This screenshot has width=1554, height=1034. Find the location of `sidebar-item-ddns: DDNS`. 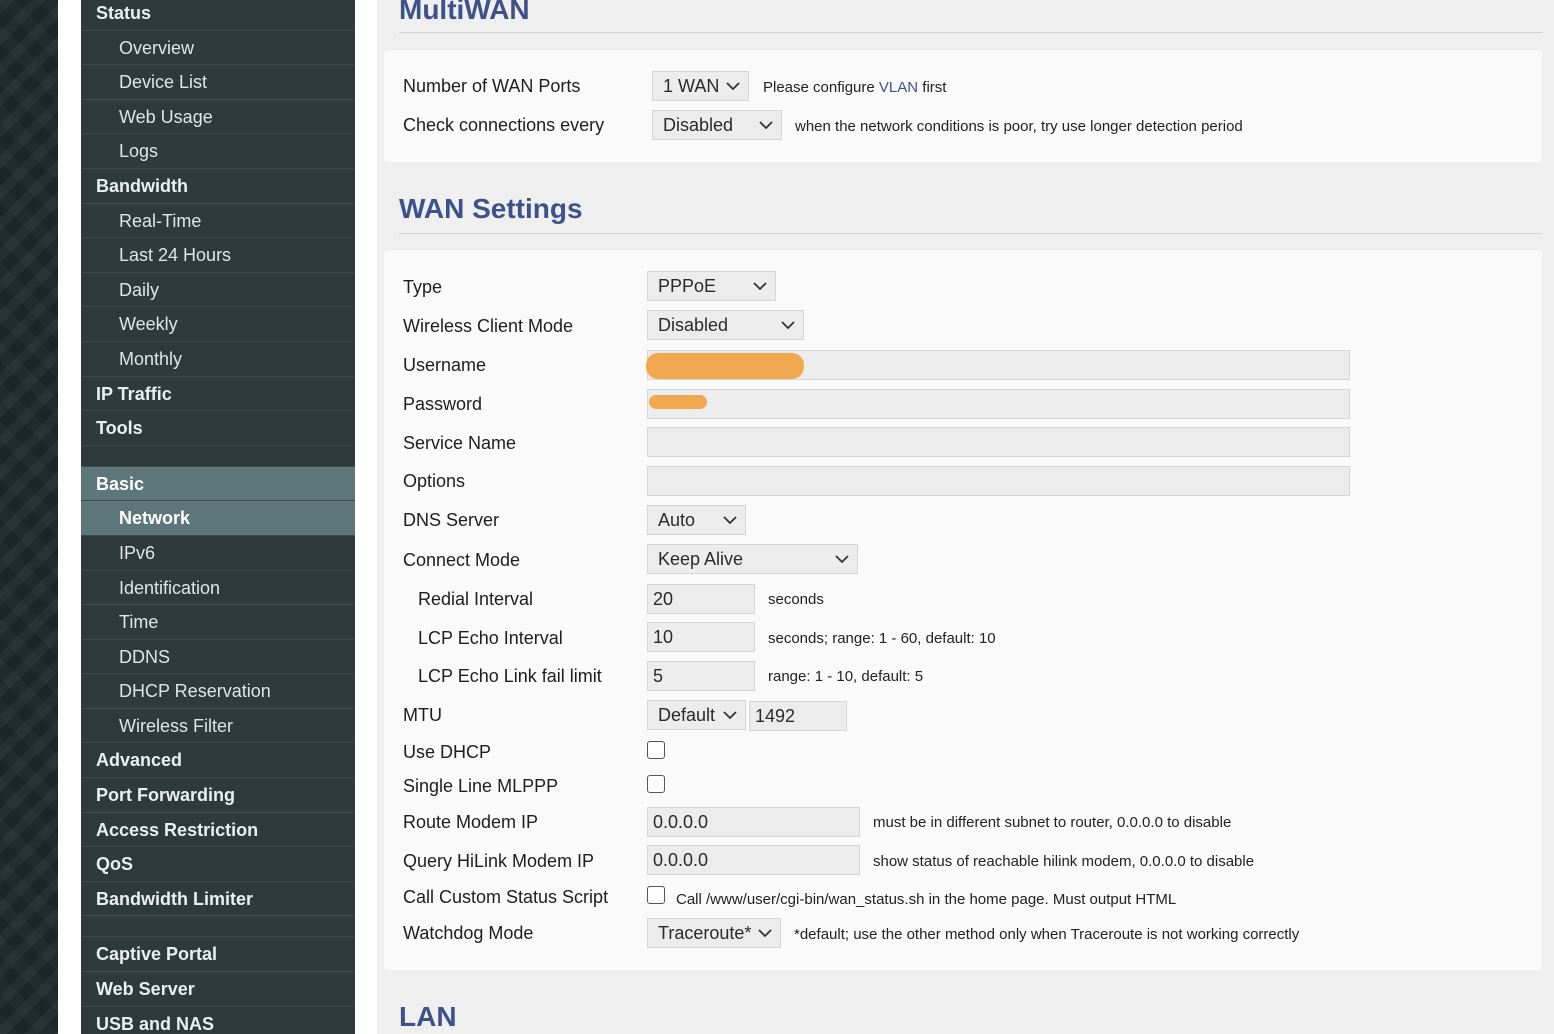

sidebar-item-ddns: DDNS is located at coordinates (218, 657).